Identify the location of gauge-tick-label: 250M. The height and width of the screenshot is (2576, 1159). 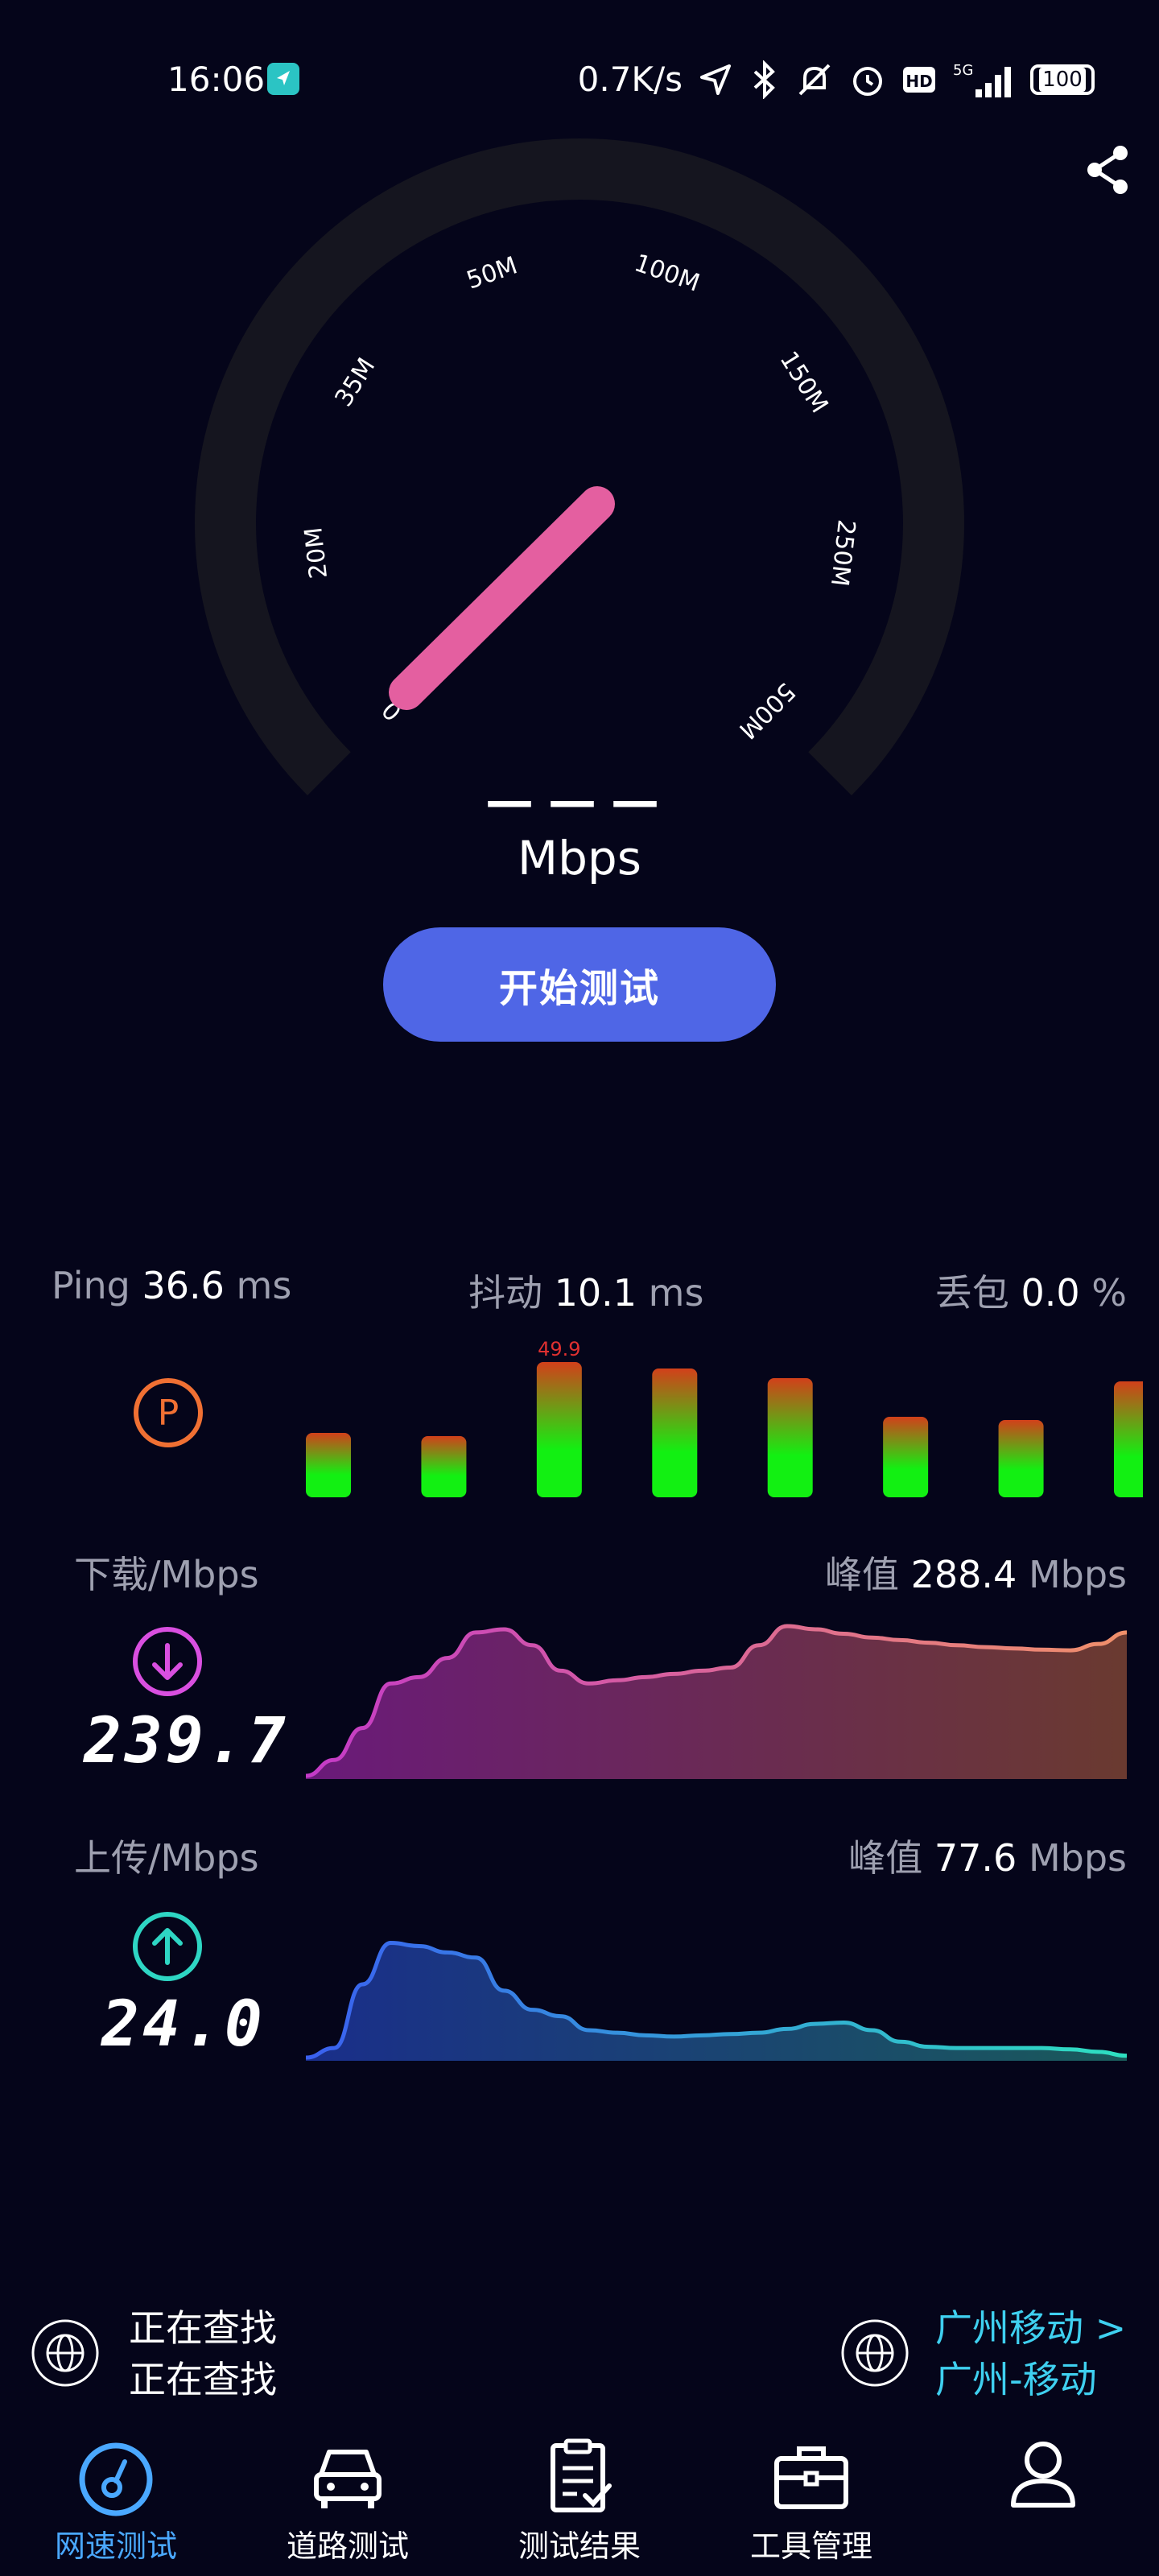
(842, 553).